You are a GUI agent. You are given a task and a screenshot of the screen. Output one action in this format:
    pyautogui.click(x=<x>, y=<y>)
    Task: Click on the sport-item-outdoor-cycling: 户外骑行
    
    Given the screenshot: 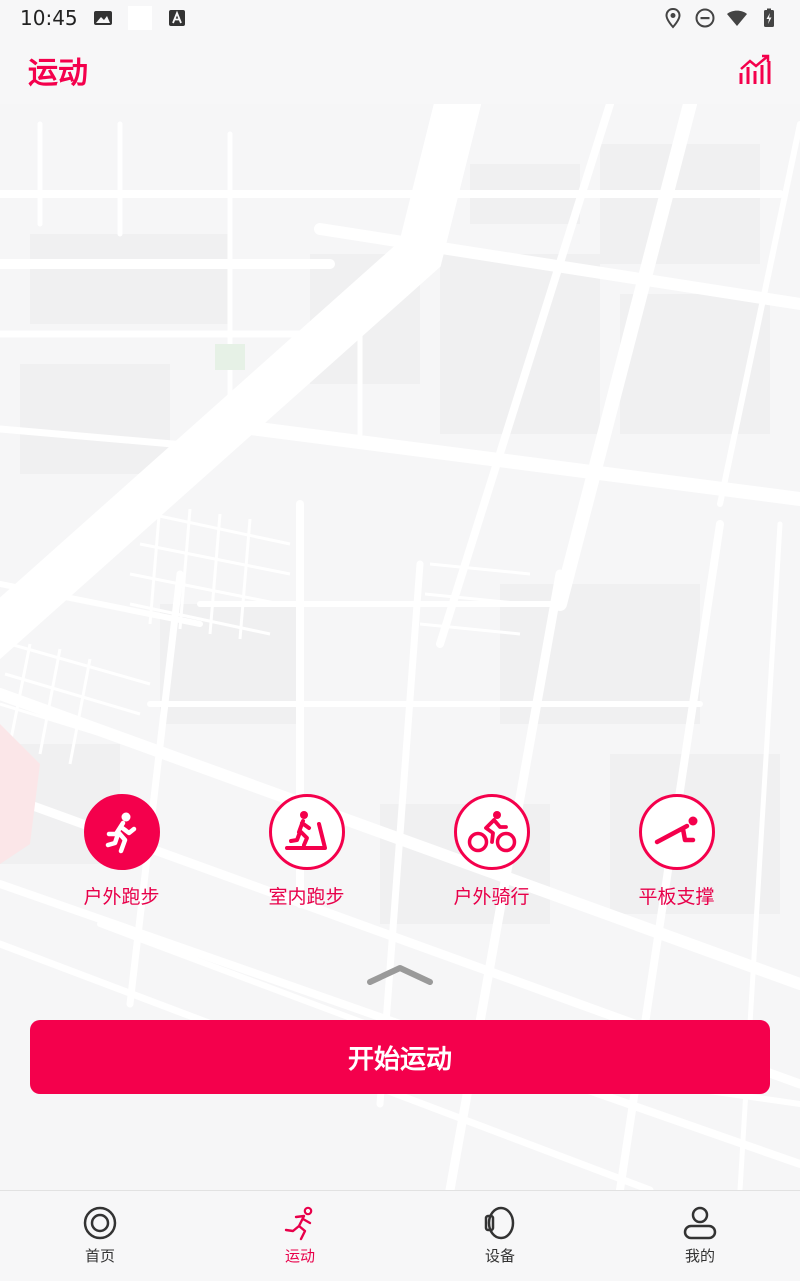 What is the action you would take?
    pyautogui.click(x=491, y=854)
    